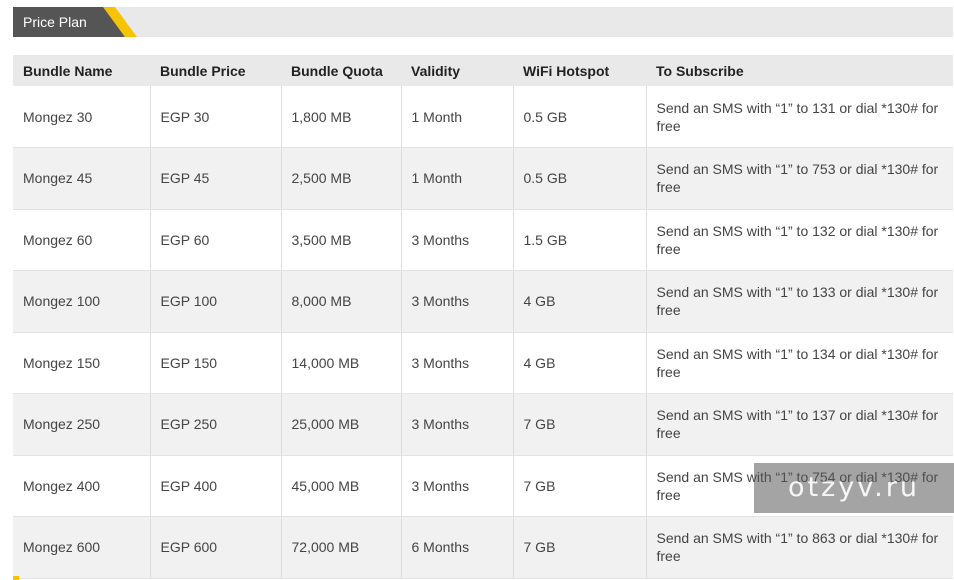 This screenshot has height=580, width=954. Describe the element at coordinates (81, 301) in the screenshot. I see `cell-bundle-name: Mongez 100` at that location.